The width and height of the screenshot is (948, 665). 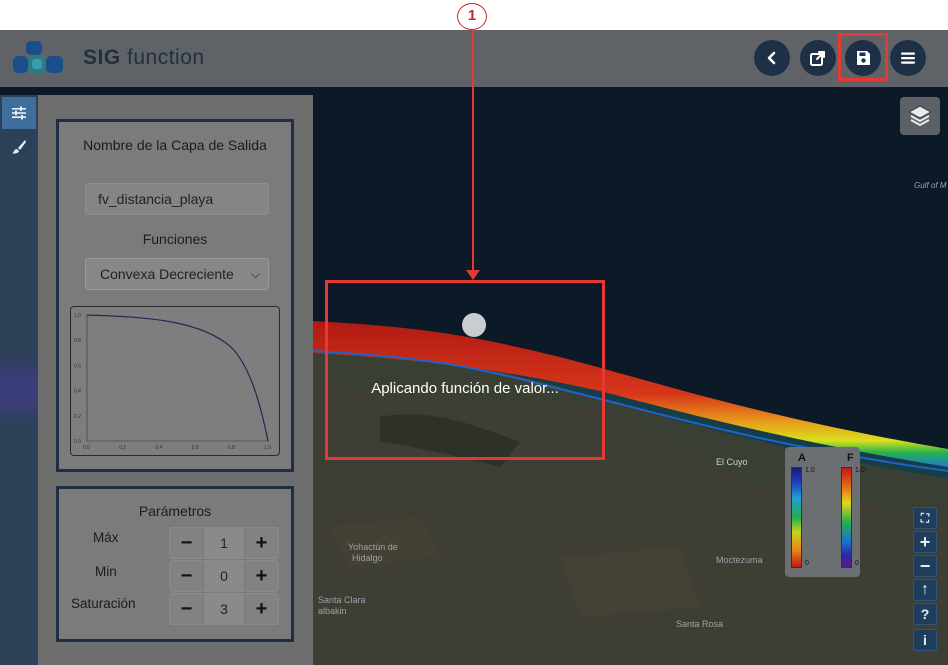 I want to click on plot-y-tick-label: 1.0, so click(x=77, y=316).